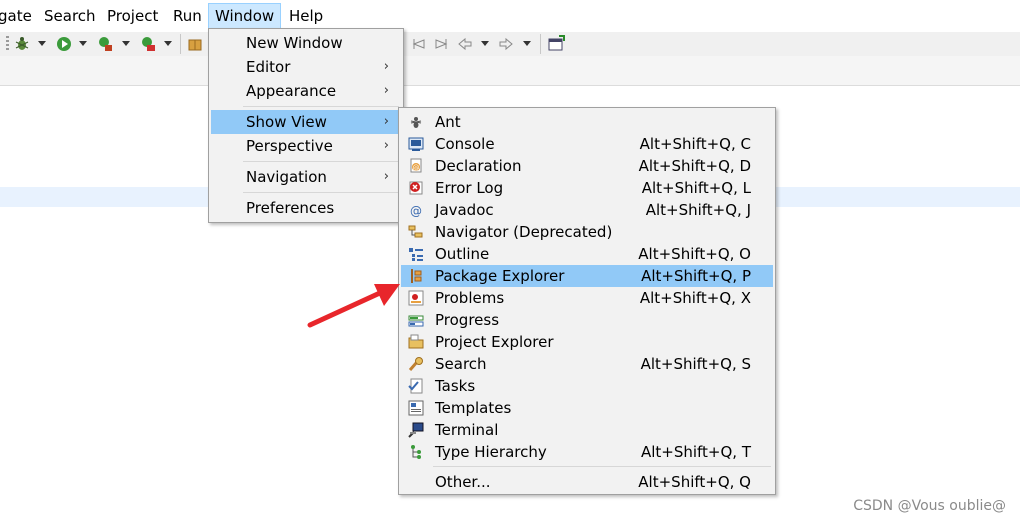 The width and height of the screenshot is (1020, 522). What do you see at coordinates (448, 122) in the screenshot?
I see `view-label: Ant` at bounding box center [448, 122].